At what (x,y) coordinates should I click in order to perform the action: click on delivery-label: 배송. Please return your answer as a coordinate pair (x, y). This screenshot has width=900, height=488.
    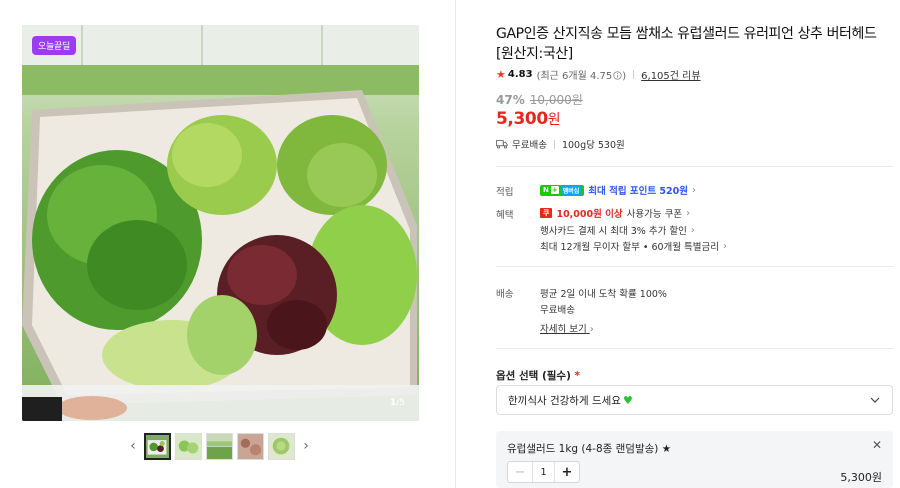
    Looking at the image, I should click on (505, 294).